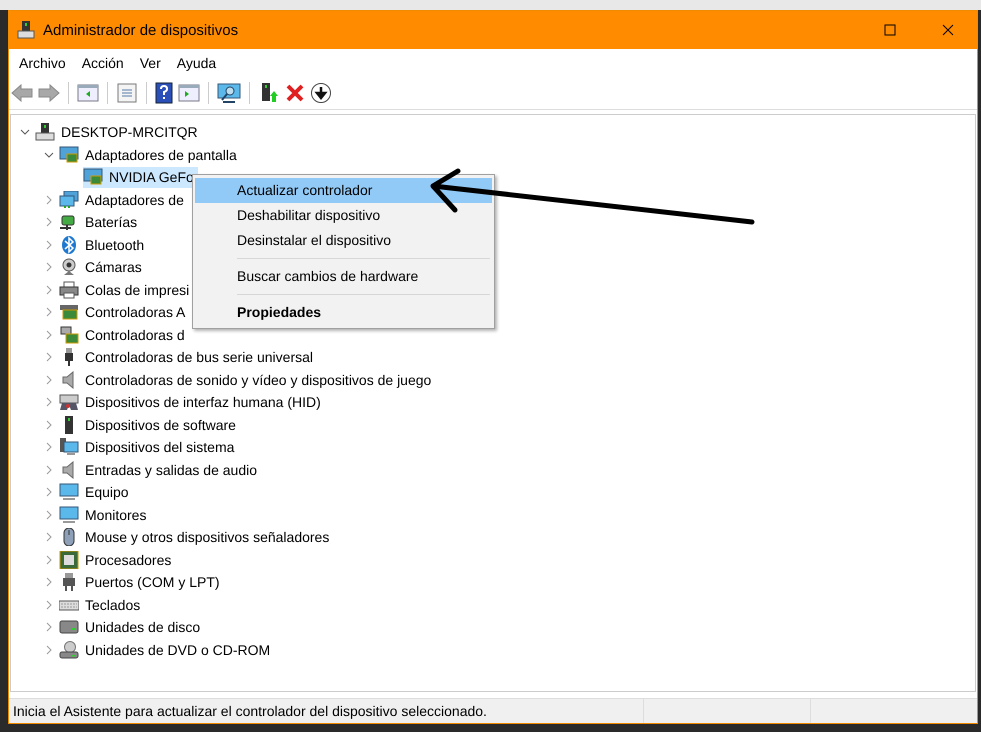  I want to click on delete-x-icon, so click(295, 93).